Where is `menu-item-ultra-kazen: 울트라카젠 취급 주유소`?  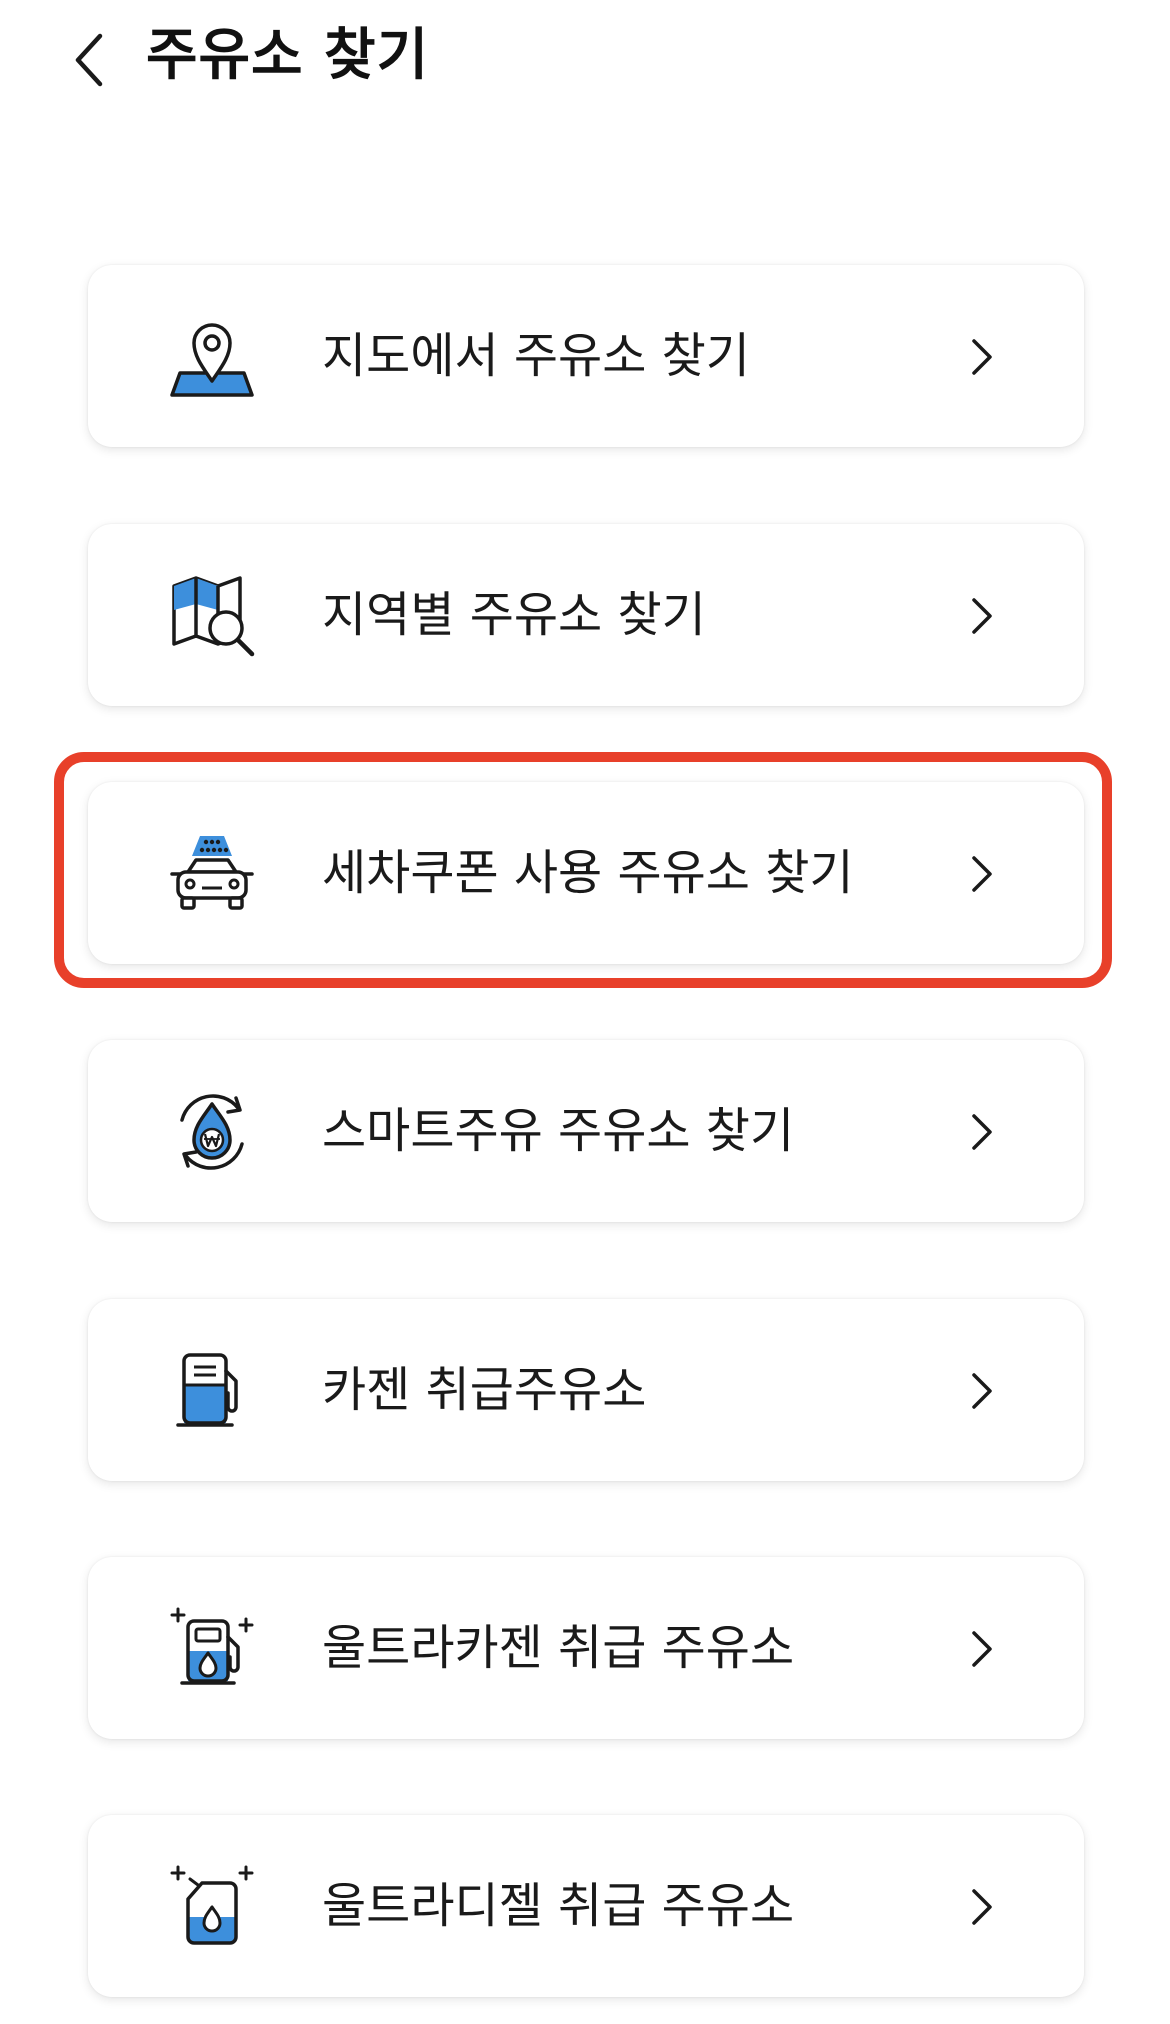
menu-item-ultra-kazen: 울트라카젠 취급 주유소 is located at coordinates (586, 1648).